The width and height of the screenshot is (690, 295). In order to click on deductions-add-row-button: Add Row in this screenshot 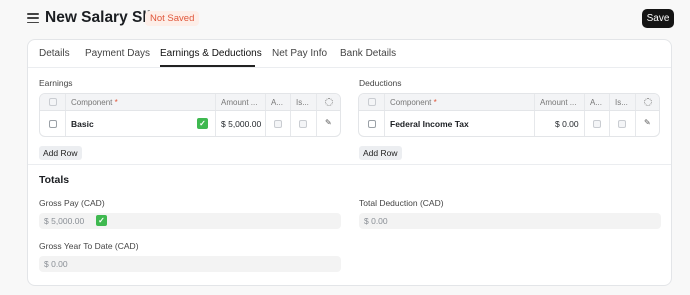, I will do `click(380, 153)`.